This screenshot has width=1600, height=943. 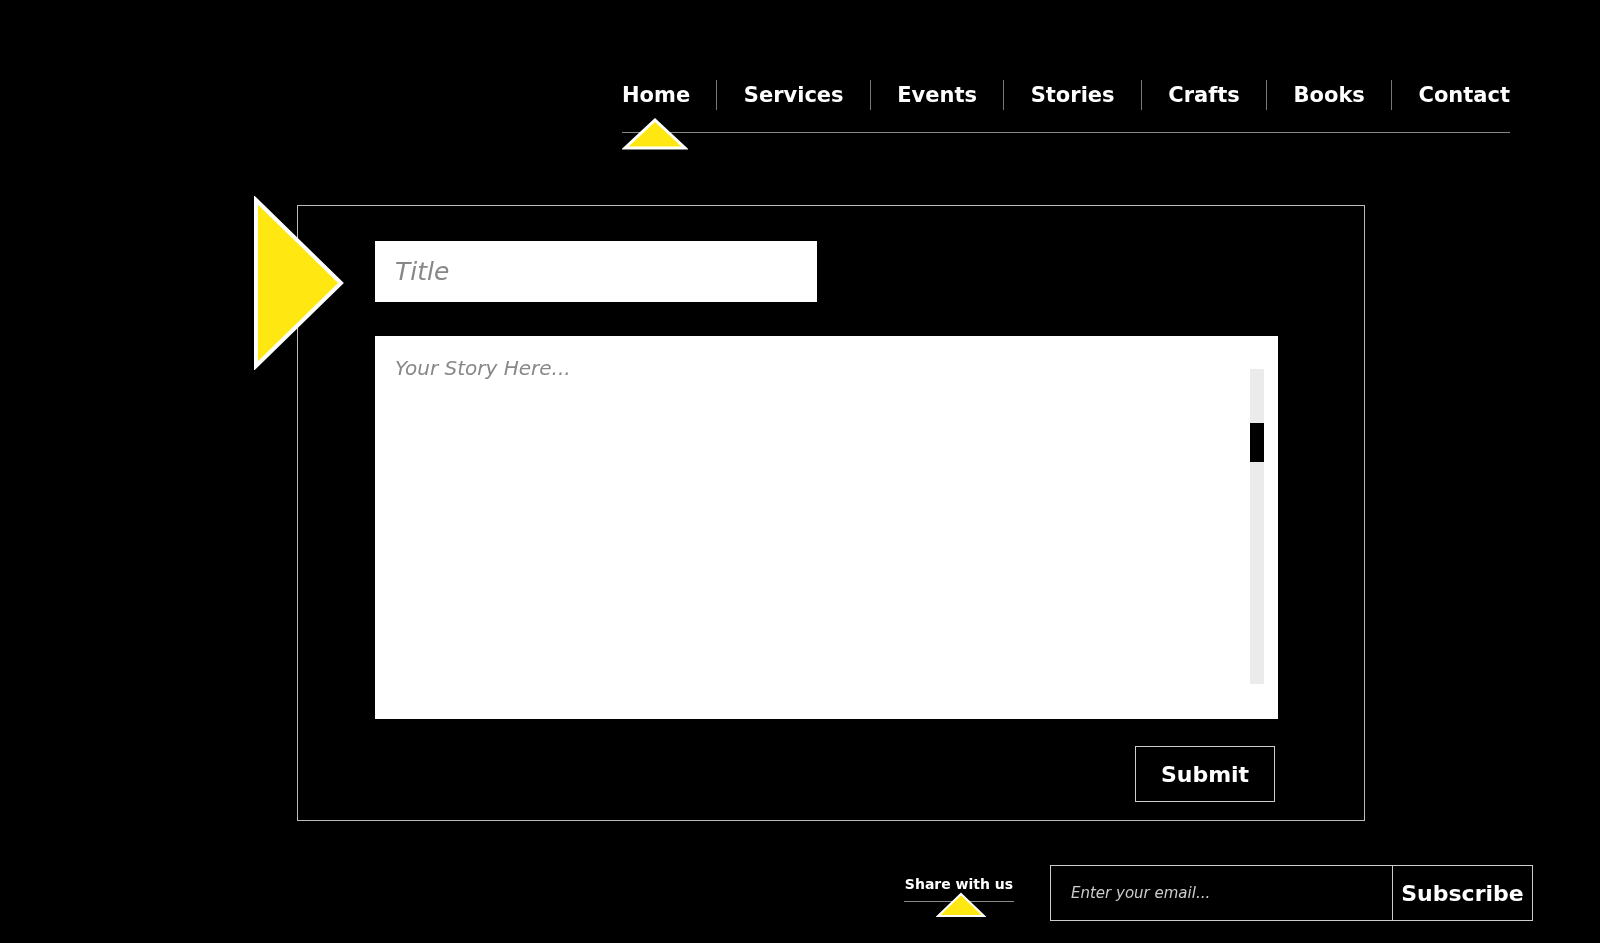 I want to click on nav-link: Home, so click(x=656, y=95).